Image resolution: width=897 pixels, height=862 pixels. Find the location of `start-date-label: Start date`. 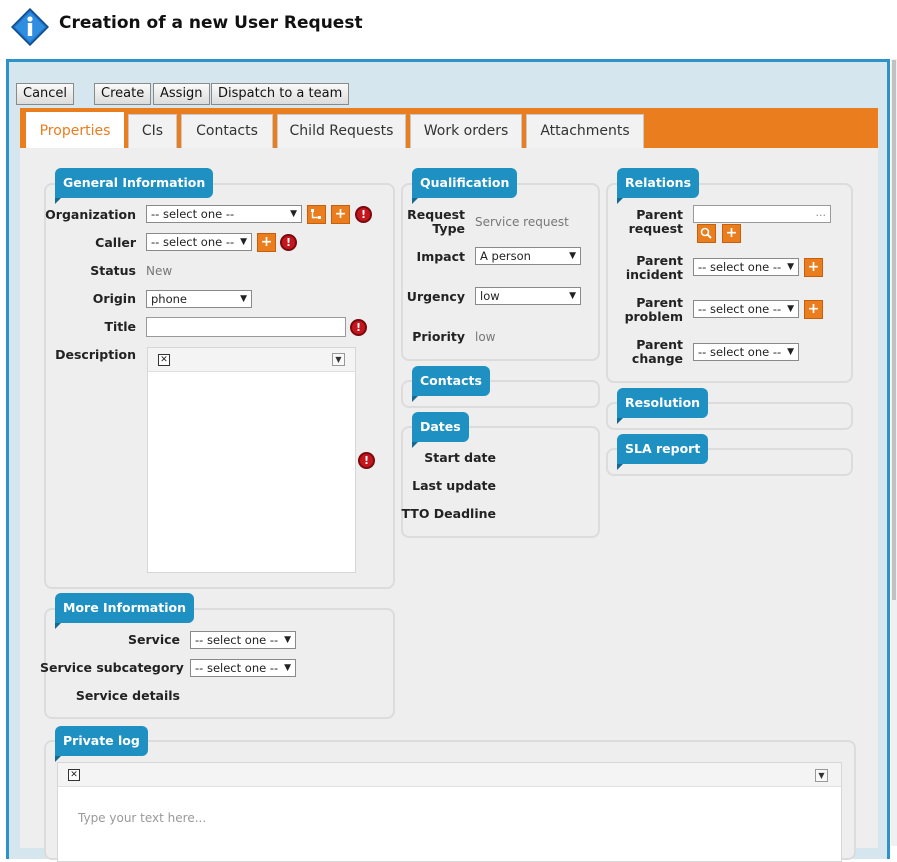

start-date-label: Start date is located at coordinates (460, 457).